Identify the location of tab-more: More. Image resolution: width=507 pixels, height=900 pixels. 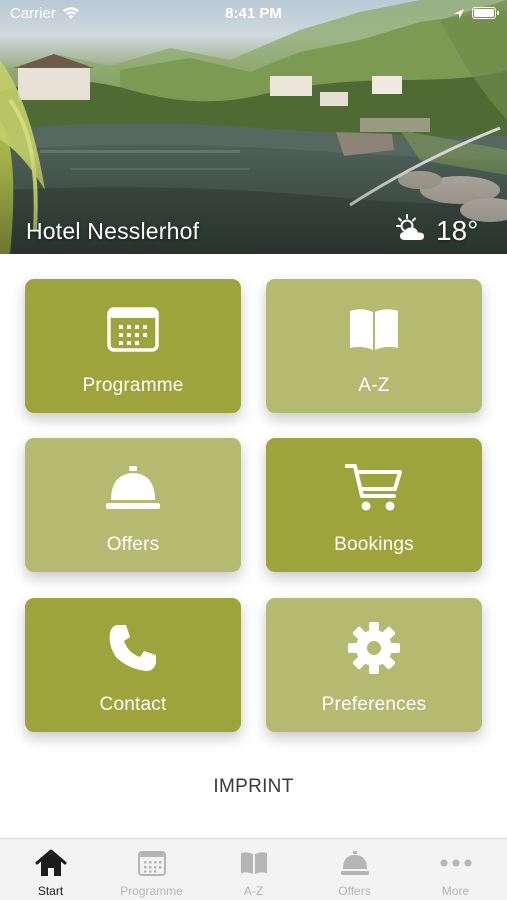
(455, 869).